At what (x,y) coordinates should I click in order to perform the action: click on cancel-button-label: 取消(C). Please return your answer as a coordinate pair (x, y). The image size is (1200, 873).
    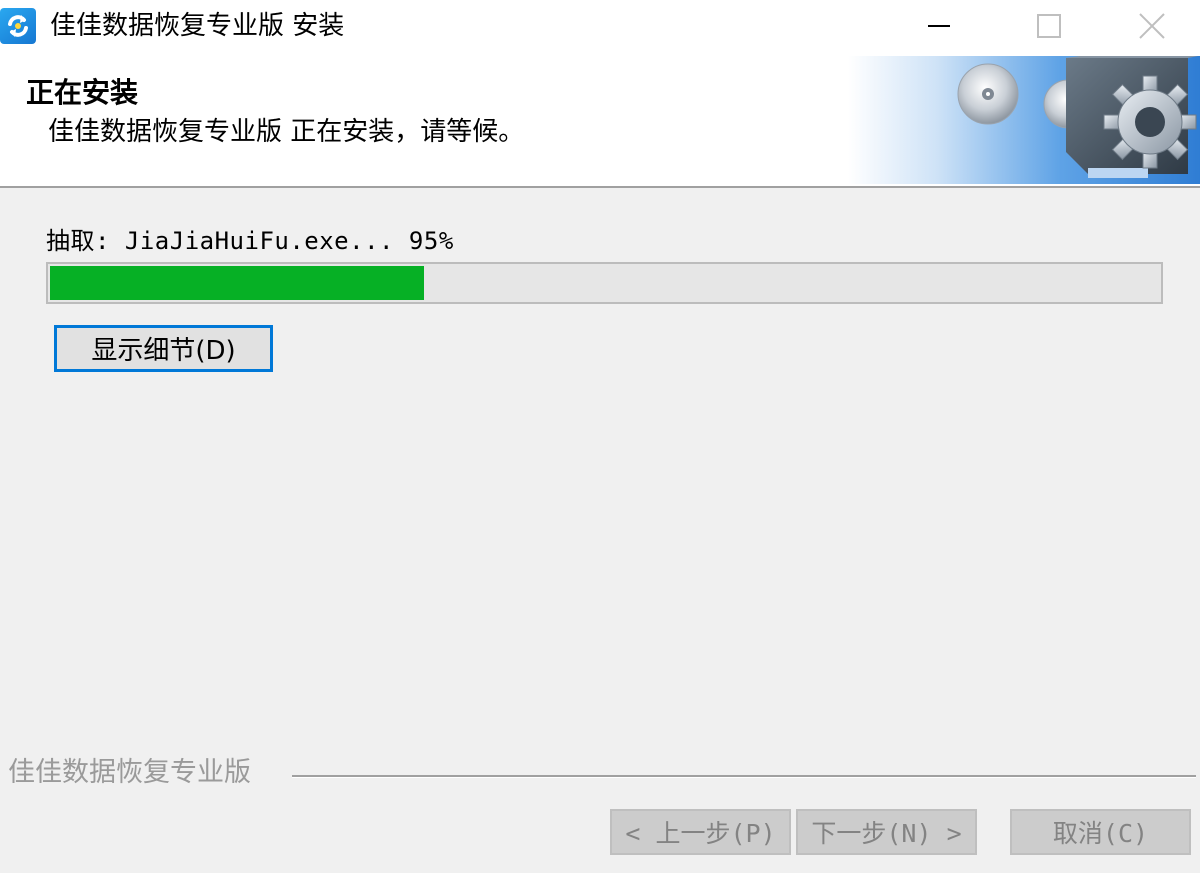
    Looking at the image, I should click on (1100, 833).